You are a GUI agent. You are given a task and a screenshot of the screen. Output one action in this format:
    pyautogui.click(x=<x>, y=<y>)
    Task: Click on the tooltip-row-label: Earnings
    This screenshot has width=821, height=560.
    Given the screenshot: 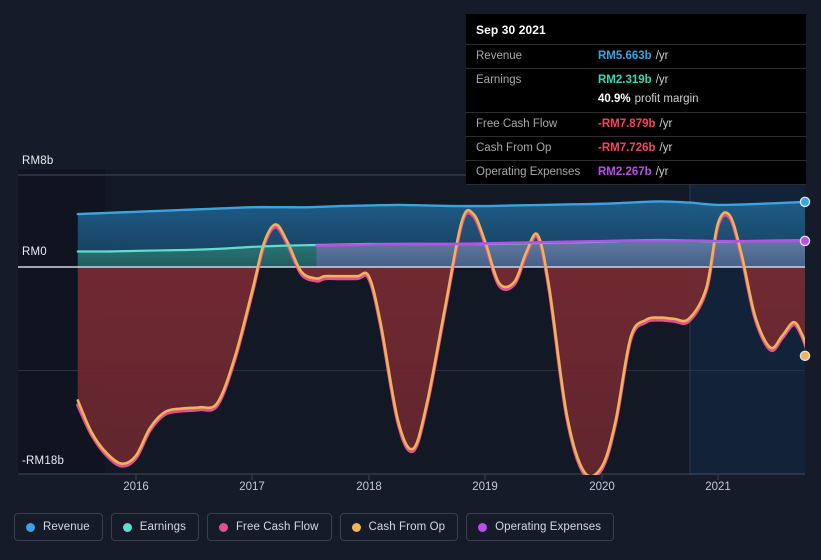 What is the action you would take?
    pyautogui.click(x=499, y=80)
    